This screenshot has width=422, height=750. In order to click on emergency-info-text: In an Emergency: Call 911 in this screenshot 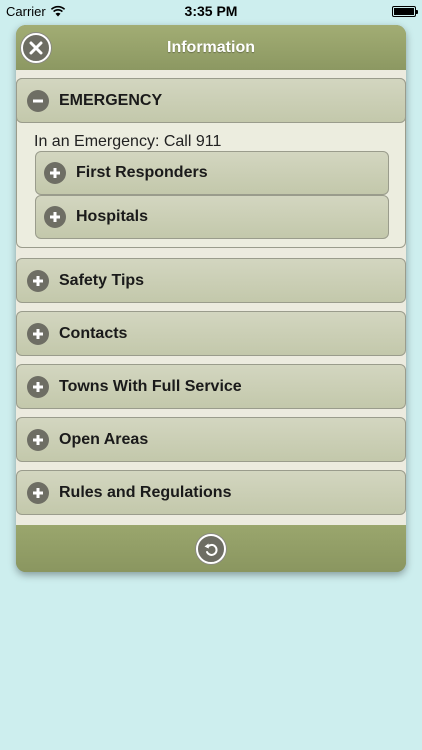, I will do `click(128, 141)`.